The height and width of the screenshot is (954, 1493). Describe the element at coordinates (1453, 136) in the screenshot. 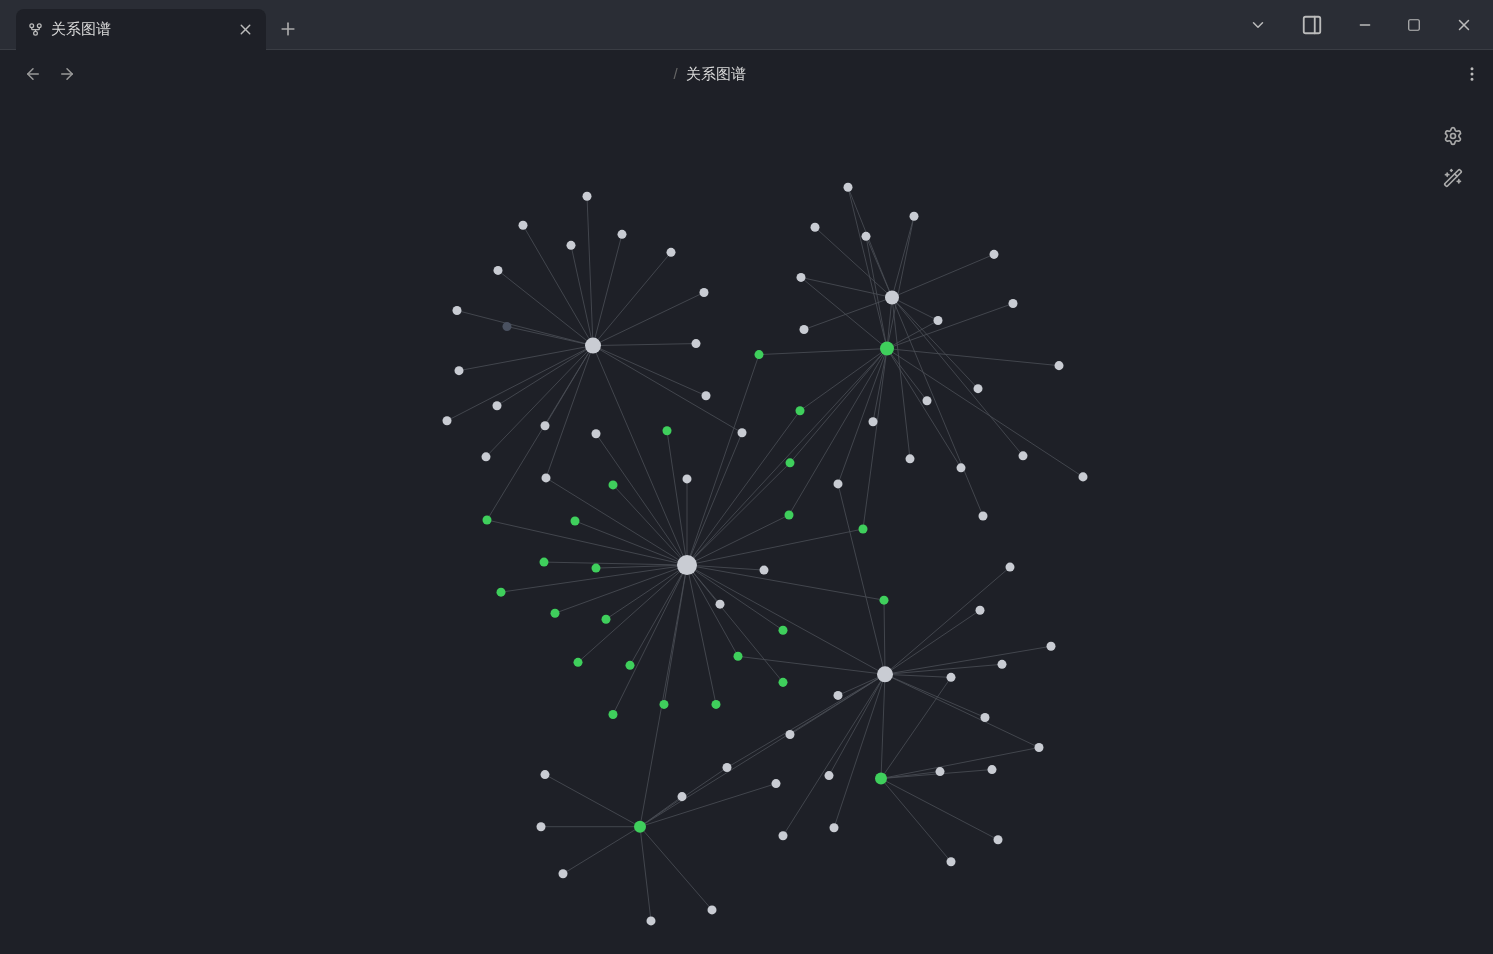

I see `settings-icon` at that location.